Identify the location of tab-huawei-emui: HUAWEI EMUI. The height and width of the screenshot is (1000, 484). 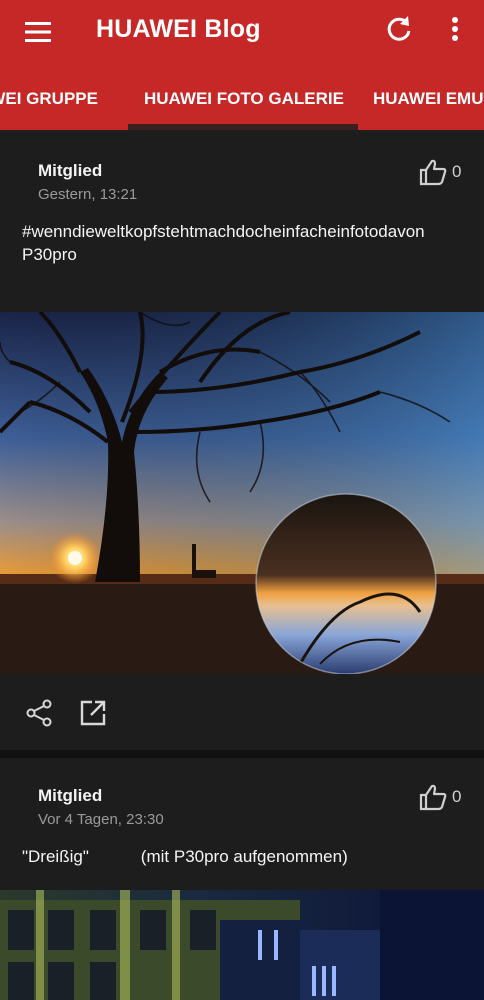
(428, 97).